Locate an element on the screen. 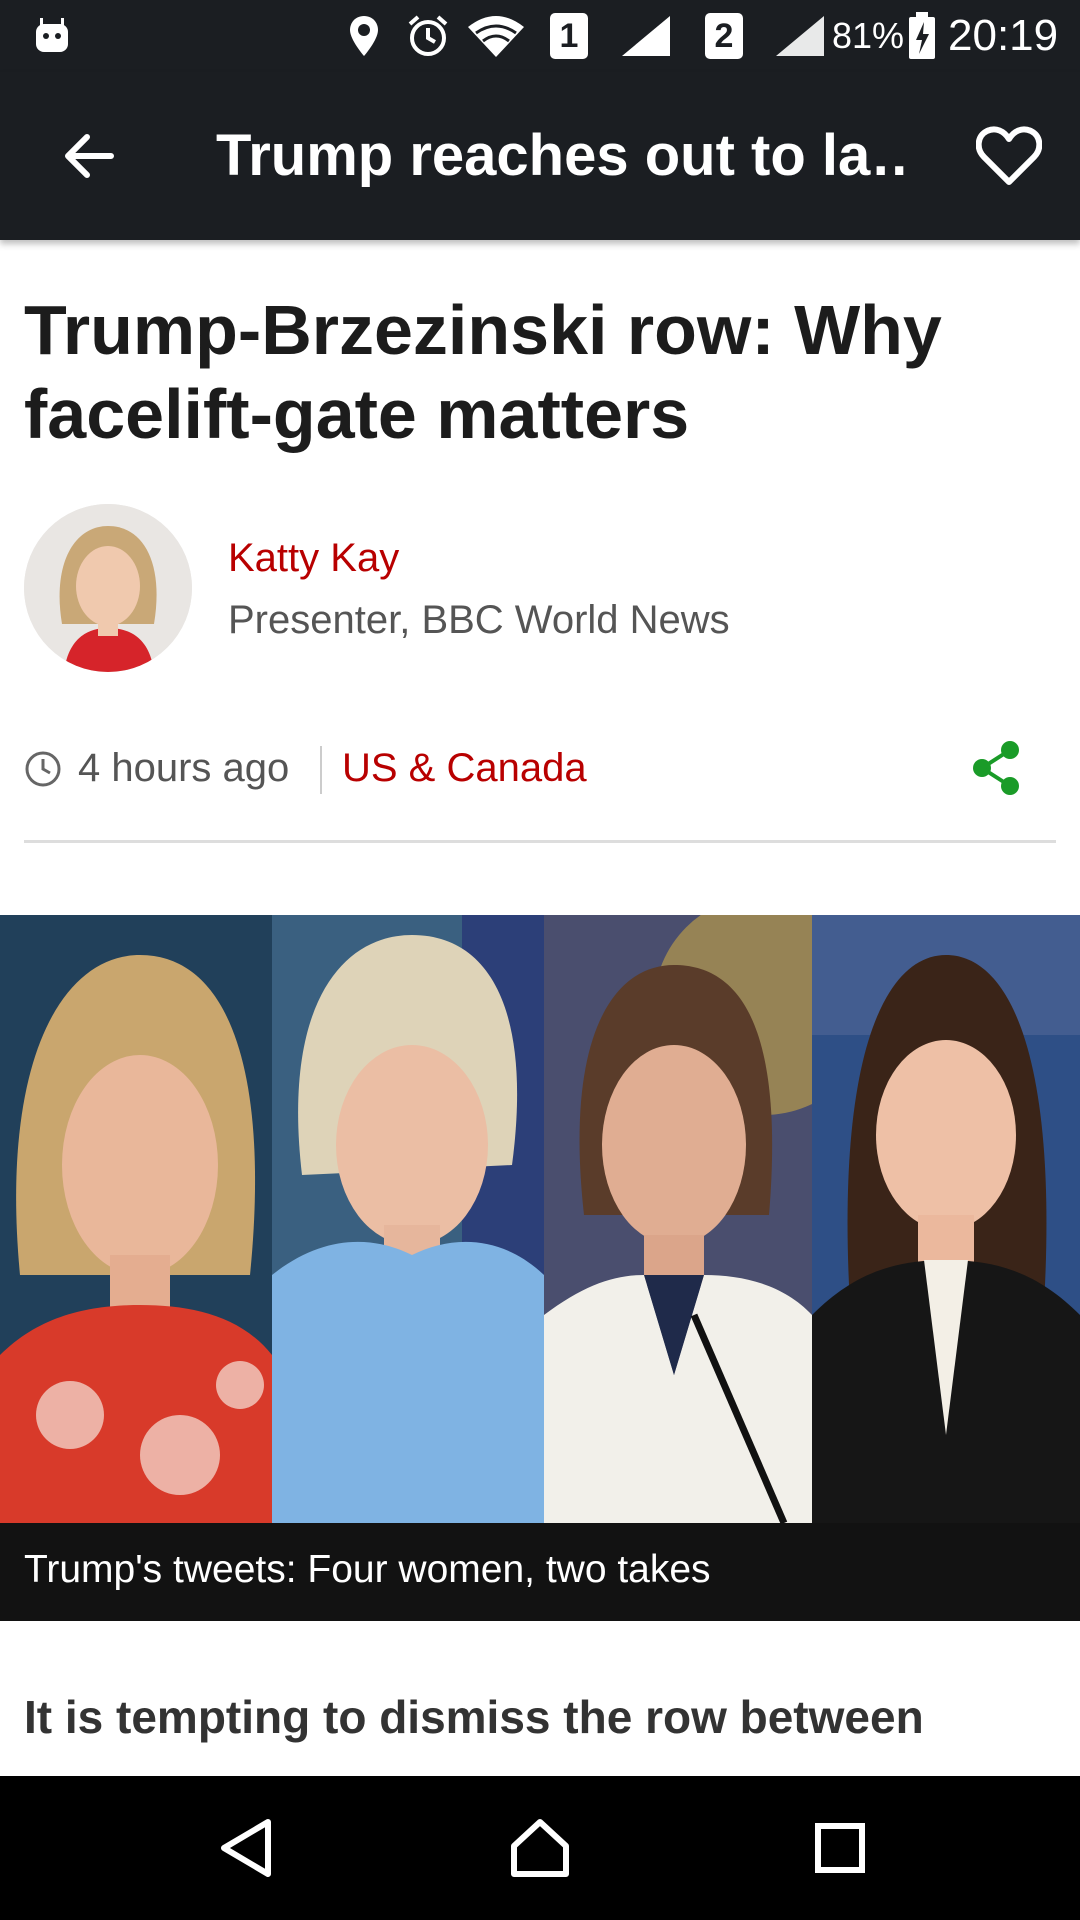 Image resolution: width=1080 pixels, height=1920 pixels. heart-outline-icon is located at coordinates (1009, 155).